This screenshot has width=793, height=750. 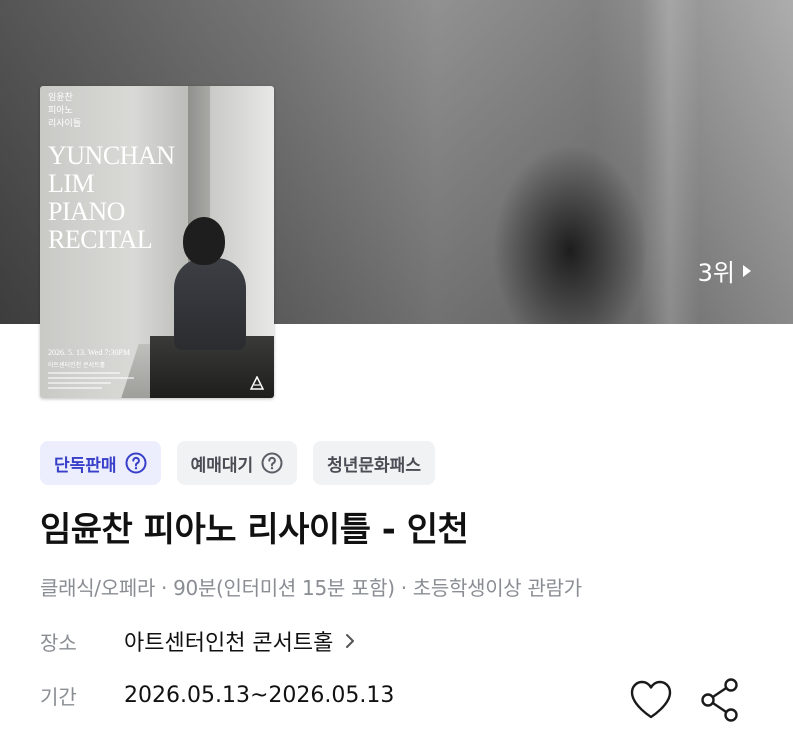 What do you see at coordinates (257, 383) in the screenshot?
I see `organizer-logo-icon` at bounding box center [257, 383].